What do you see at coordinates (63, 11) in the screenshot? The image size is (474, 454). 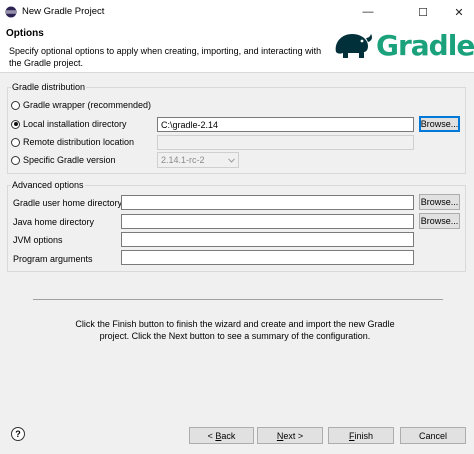 I see `window-title: New Gradle Project` at bounding box center [63, 11].